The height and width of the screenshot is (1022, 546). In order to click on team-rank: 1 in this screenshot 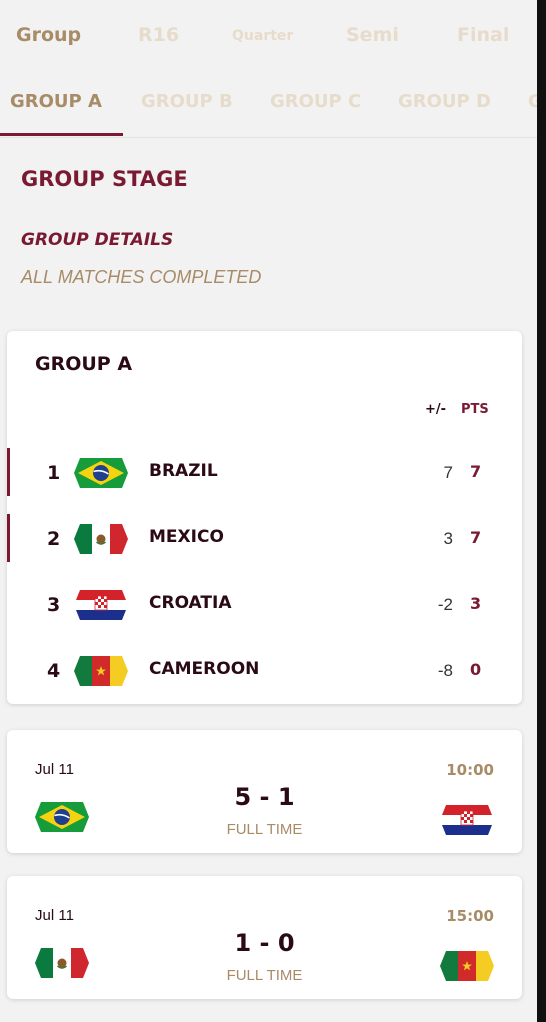, I will do `click(54, 473)`.